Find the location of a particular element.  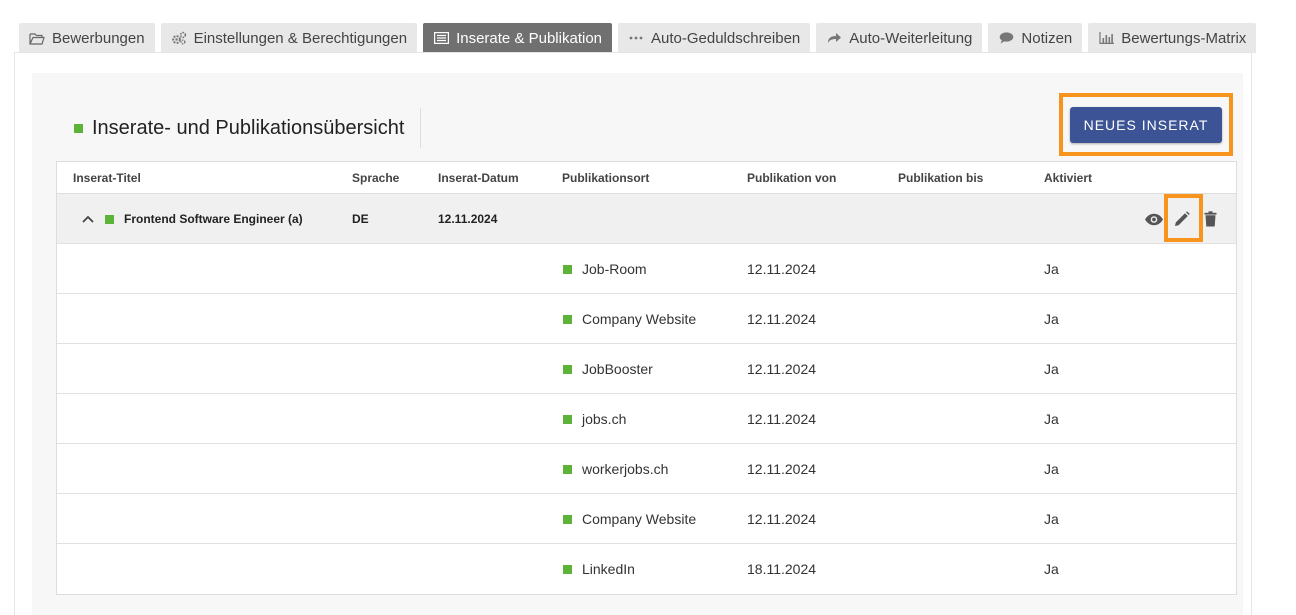

new-ad-highlight: NEUES INSERAT is located at coordinates (1146, 124).